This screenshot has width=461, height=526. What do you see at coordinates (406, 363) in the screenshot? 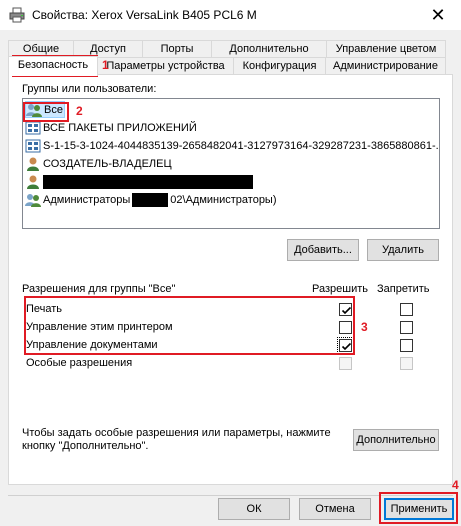
I see `deny-checkbox-special` at bounding box center [406, 363].